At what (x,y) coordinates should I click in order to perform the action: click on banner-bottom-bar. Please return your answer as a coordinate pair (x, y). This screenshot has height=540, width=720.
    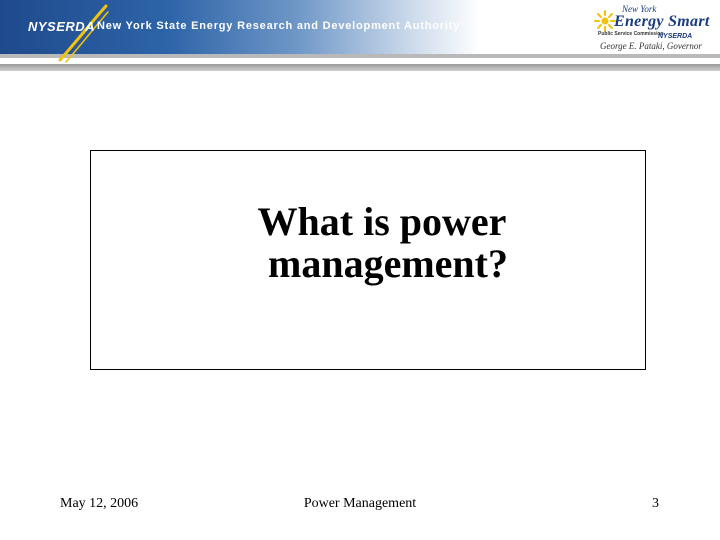
    Looking at the image, I should click on (360, 67).